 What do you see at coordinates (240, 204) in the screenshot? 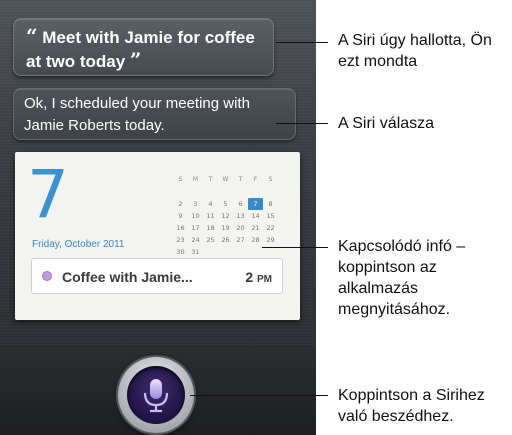
I see `calendar-day: 6` at bounding box center [240, 204].